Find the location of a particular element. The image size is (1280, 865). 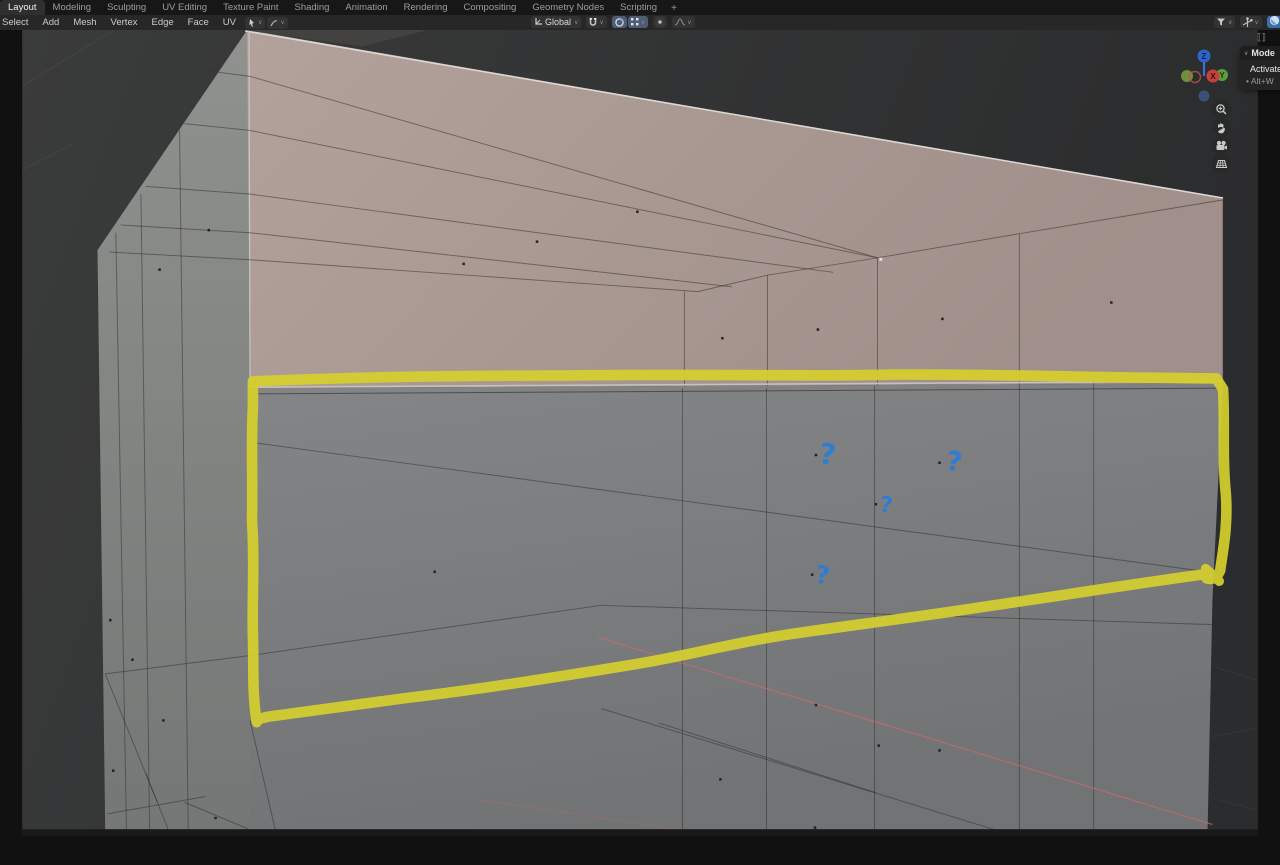

transform-orientation-dropdown: Global ∨ is located at coordinates (556, 22).